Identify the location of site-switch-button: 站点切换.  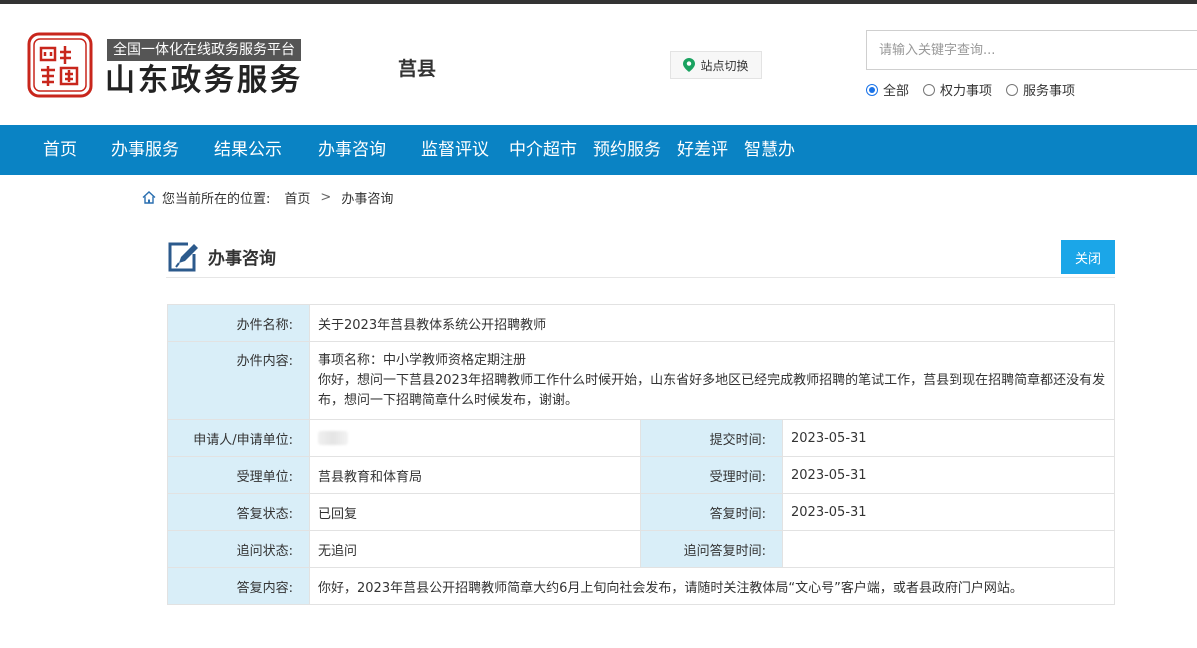
(716, 65).